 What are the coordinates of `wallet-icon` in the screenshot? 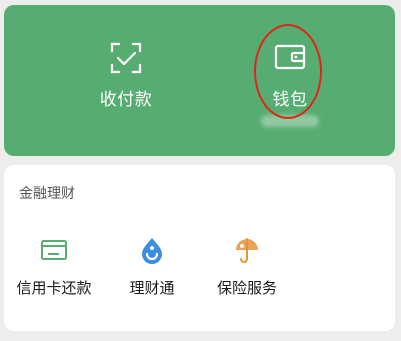 It's located at (290, 57).